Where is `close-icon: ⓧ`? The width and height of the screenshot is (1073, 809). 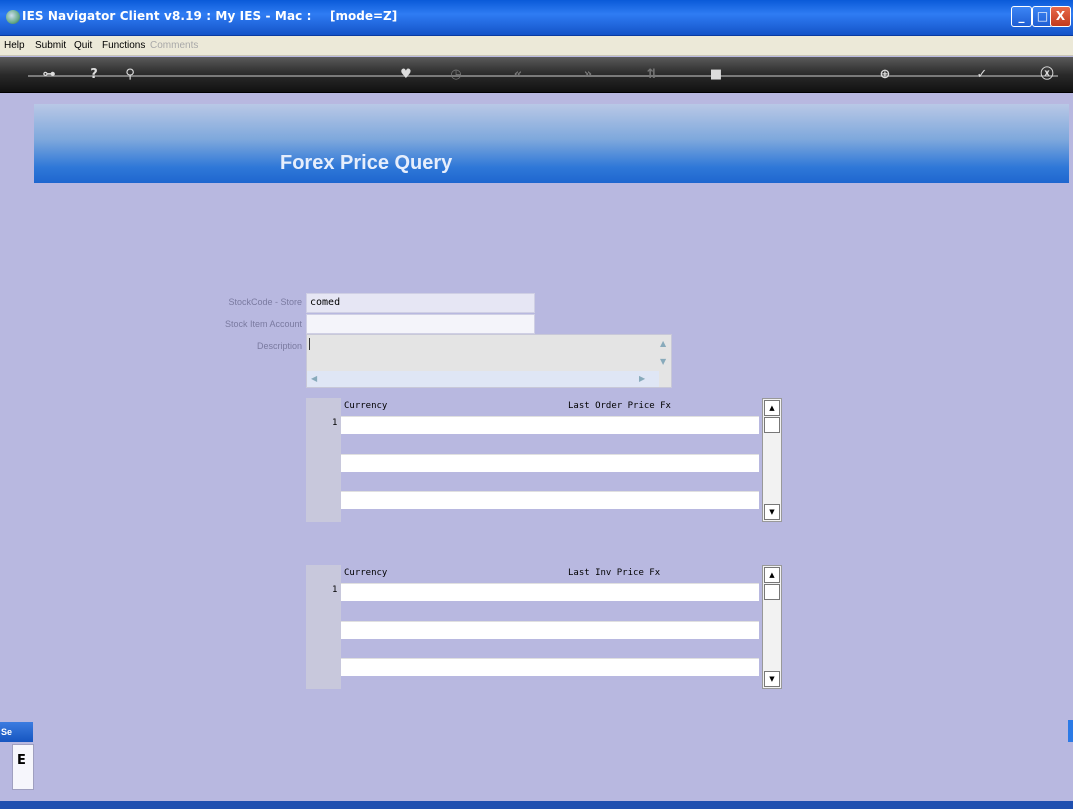
close-icon: ⓧ is located at coordinates (1047, 75).